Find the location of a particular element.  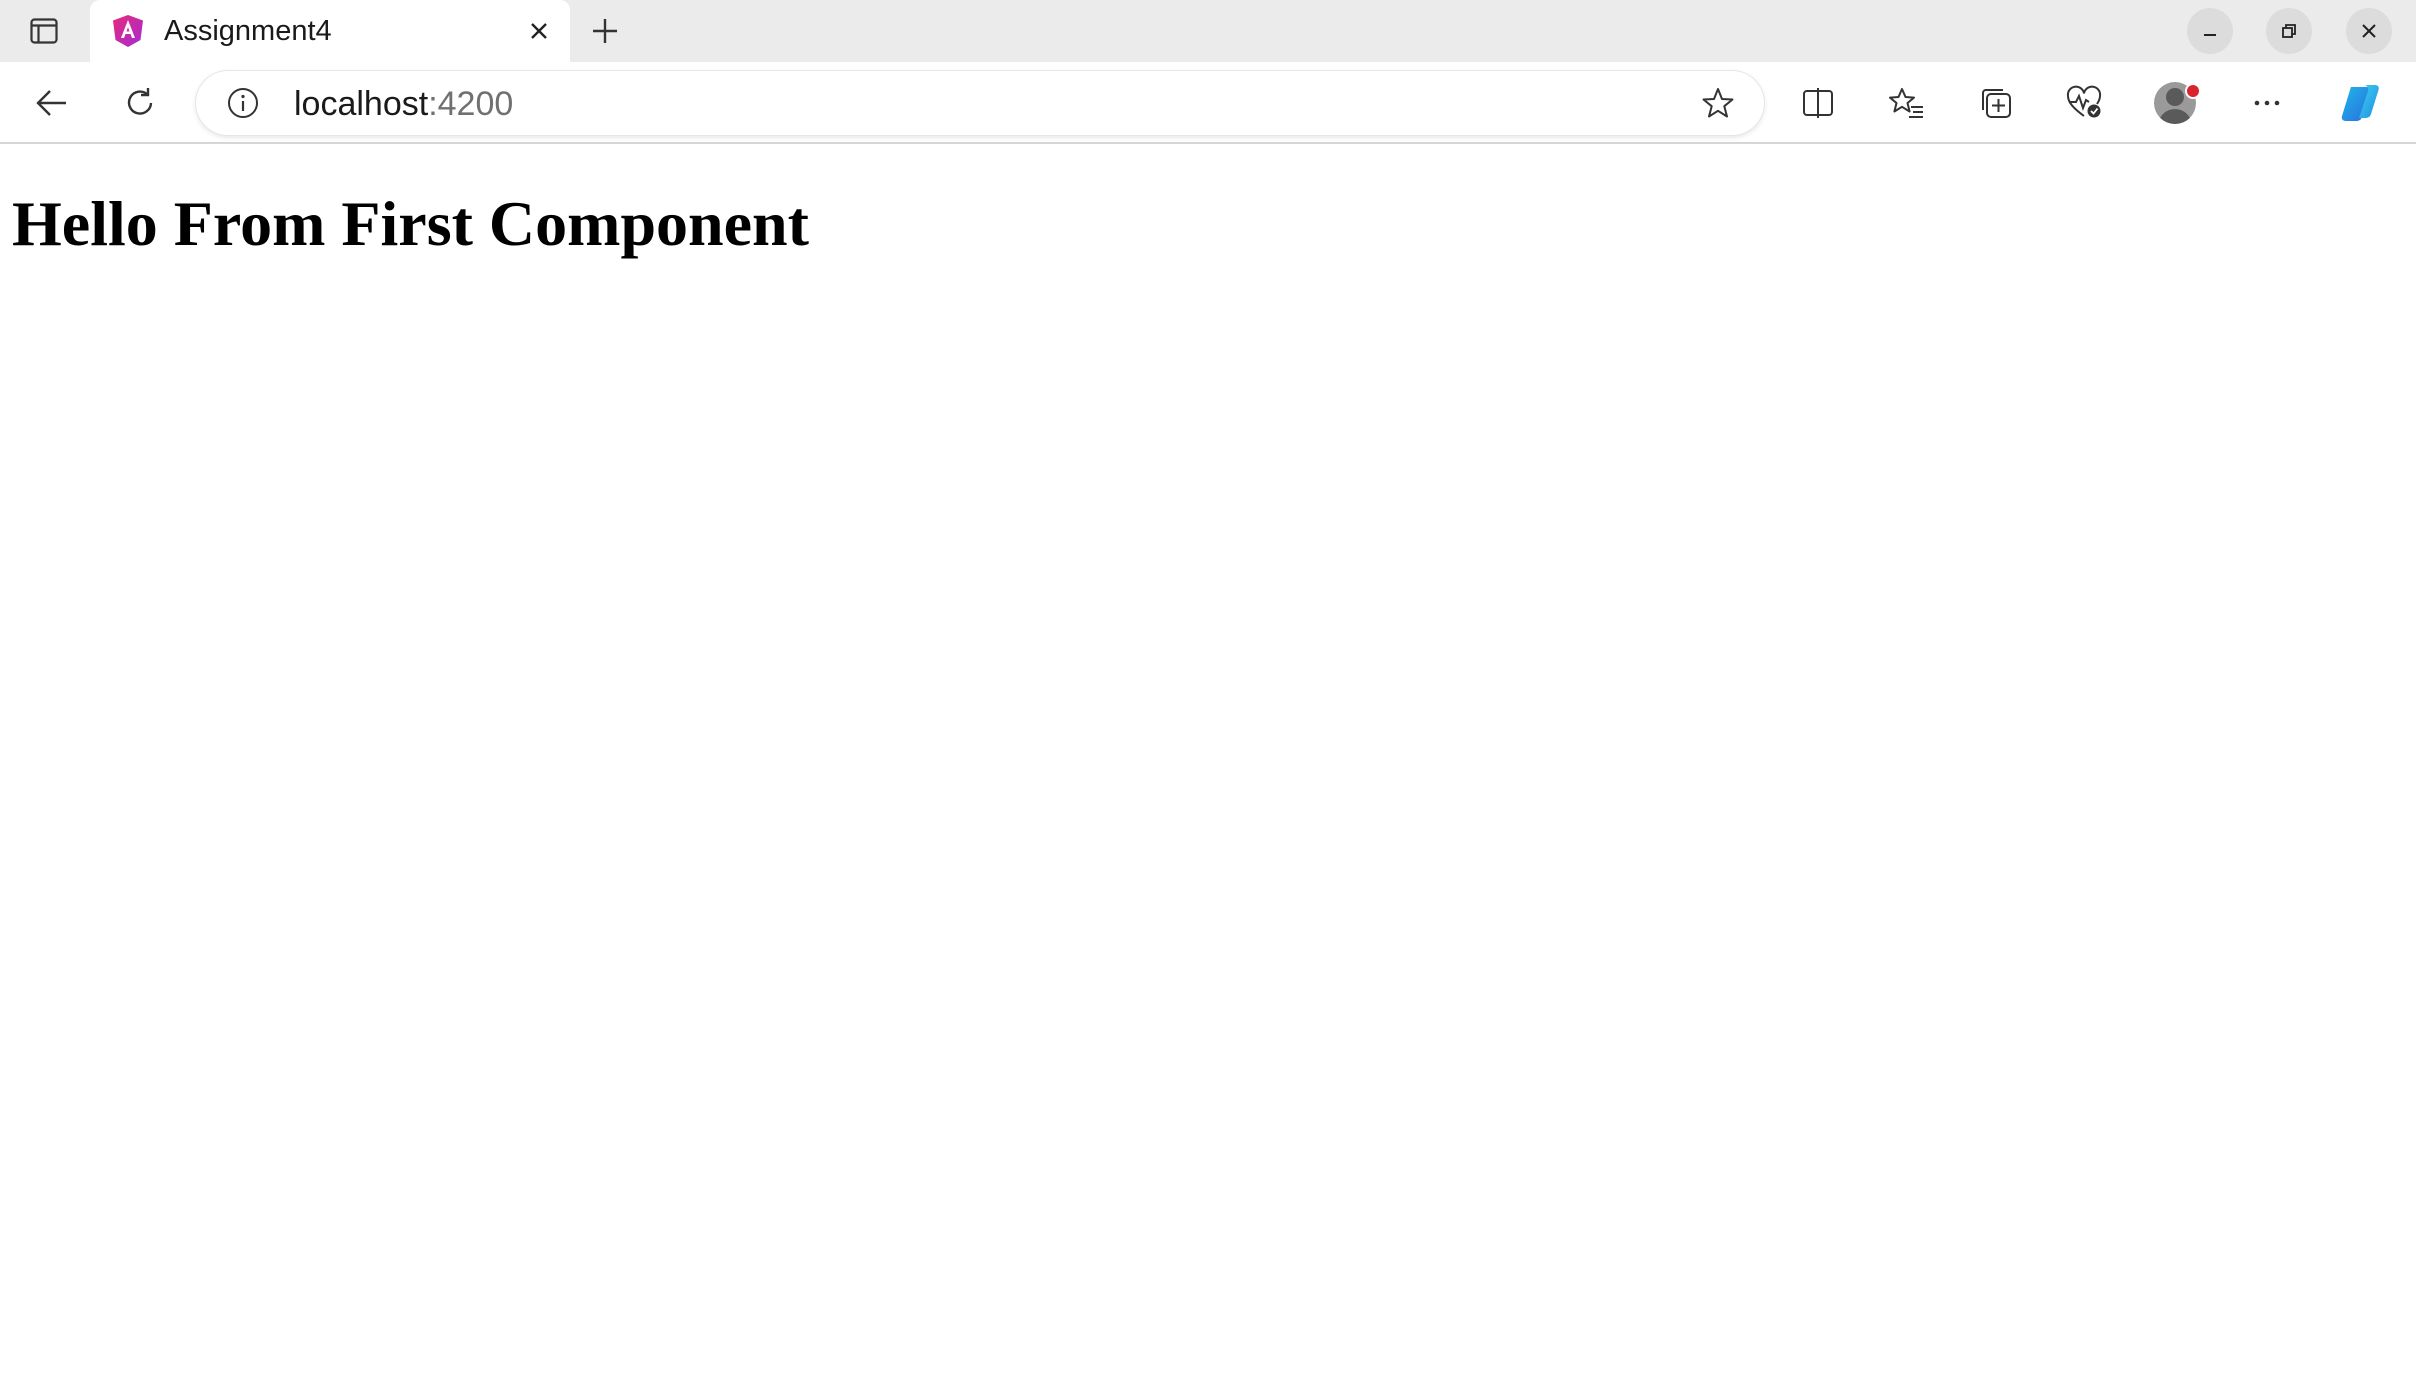

more-options-button is located at coordinates (2267, 103).